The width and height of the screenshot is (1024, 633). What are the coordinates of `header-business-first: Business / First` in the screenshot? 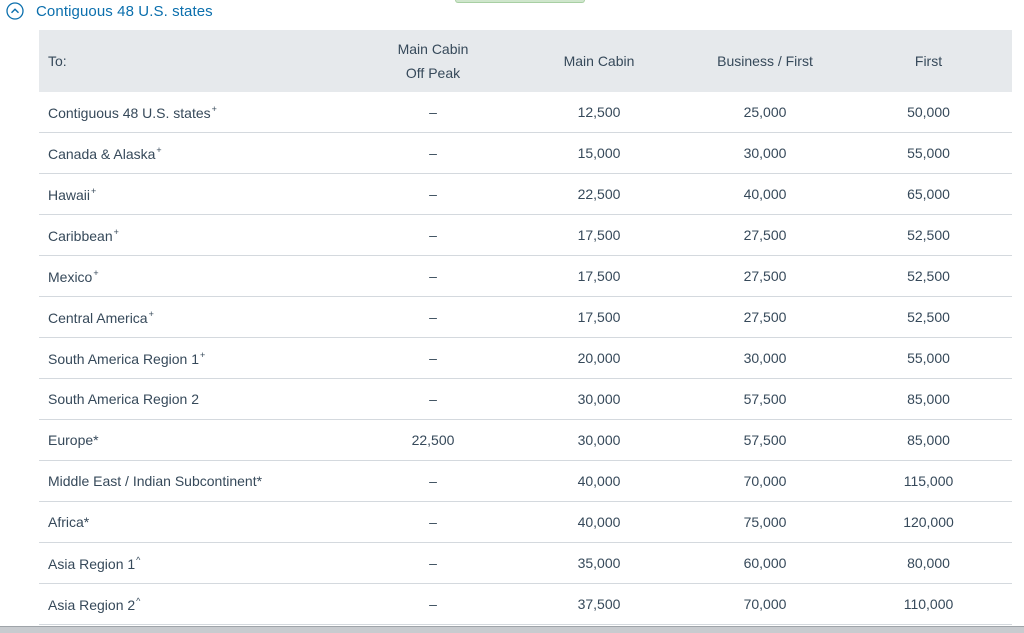 It's located at (765, 61).